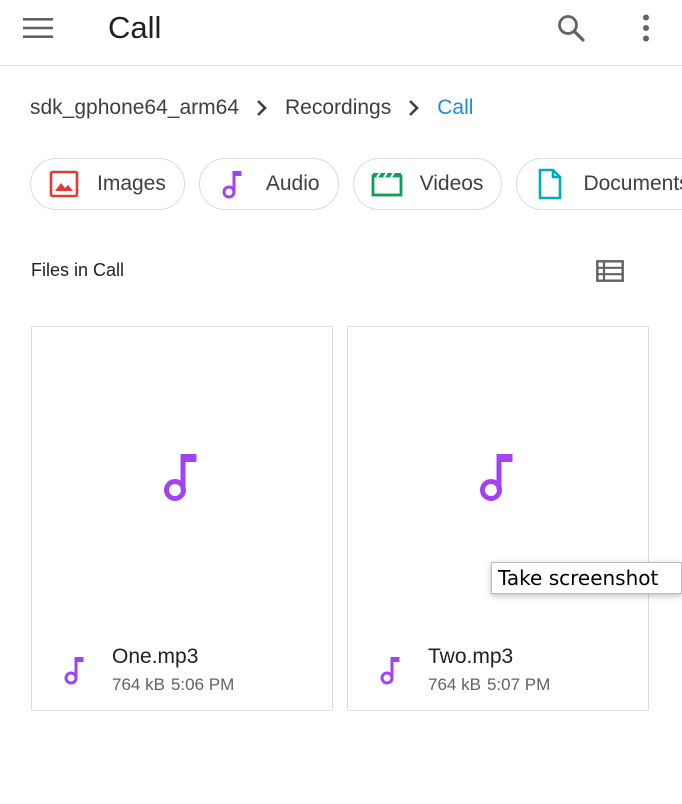 The height and width of the screenshot is (804, 682). I want to click on chip-videos: Videos, so click(427, 184).